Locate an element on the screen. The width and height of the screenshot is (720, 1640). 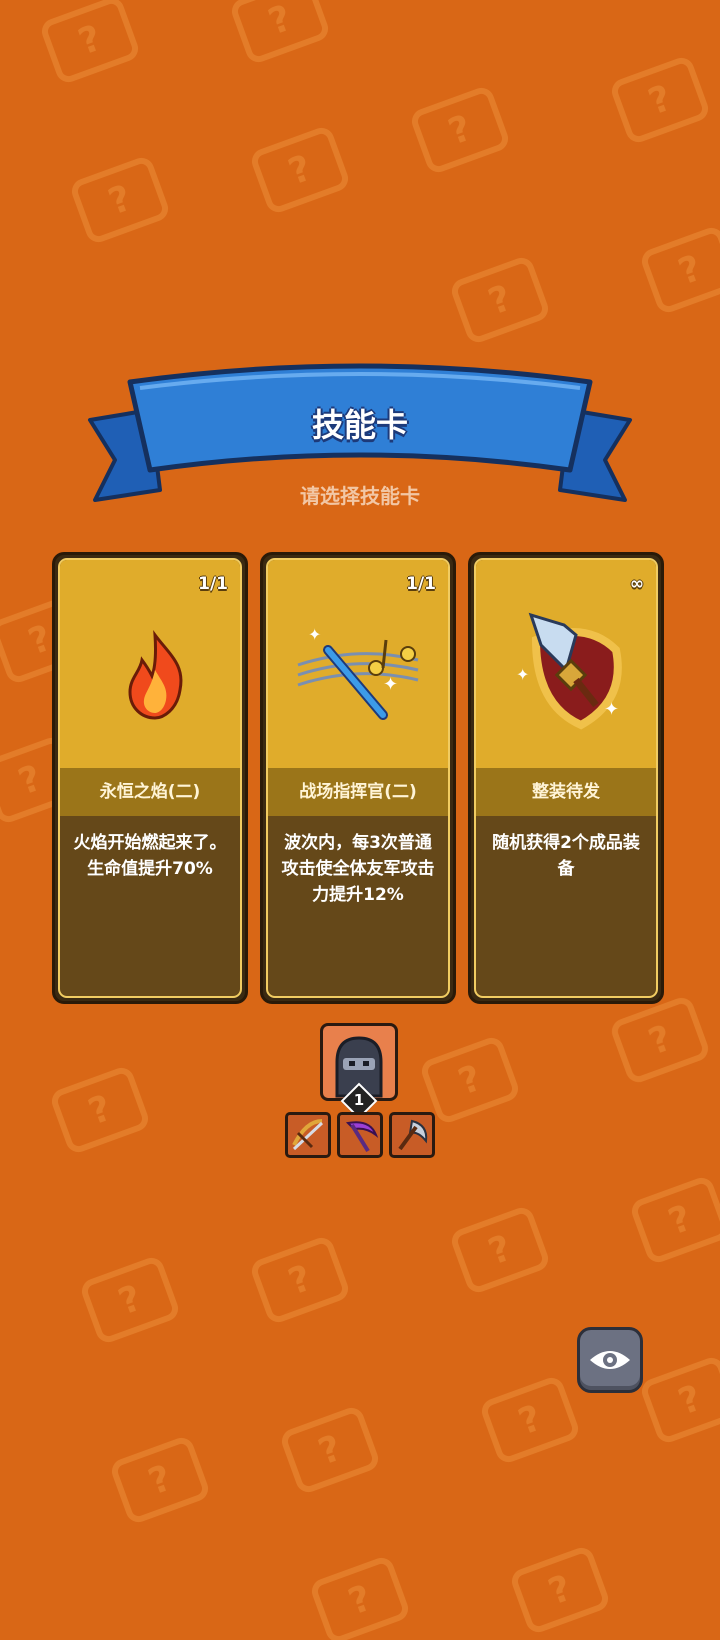
card-name: 战场指挥官(二) is located at coordinates (358, 792).